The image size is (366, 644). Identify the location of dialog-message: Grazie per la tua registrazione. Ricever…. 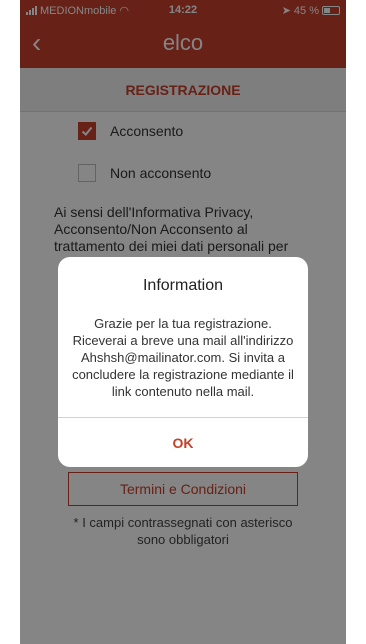
(183, 357).